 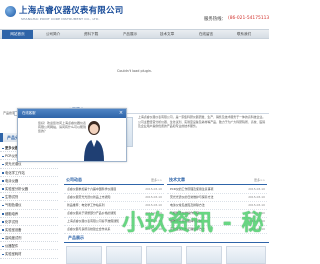 I want to click on hotline-number: (86-021-54175113, so click(x=249, y=18).